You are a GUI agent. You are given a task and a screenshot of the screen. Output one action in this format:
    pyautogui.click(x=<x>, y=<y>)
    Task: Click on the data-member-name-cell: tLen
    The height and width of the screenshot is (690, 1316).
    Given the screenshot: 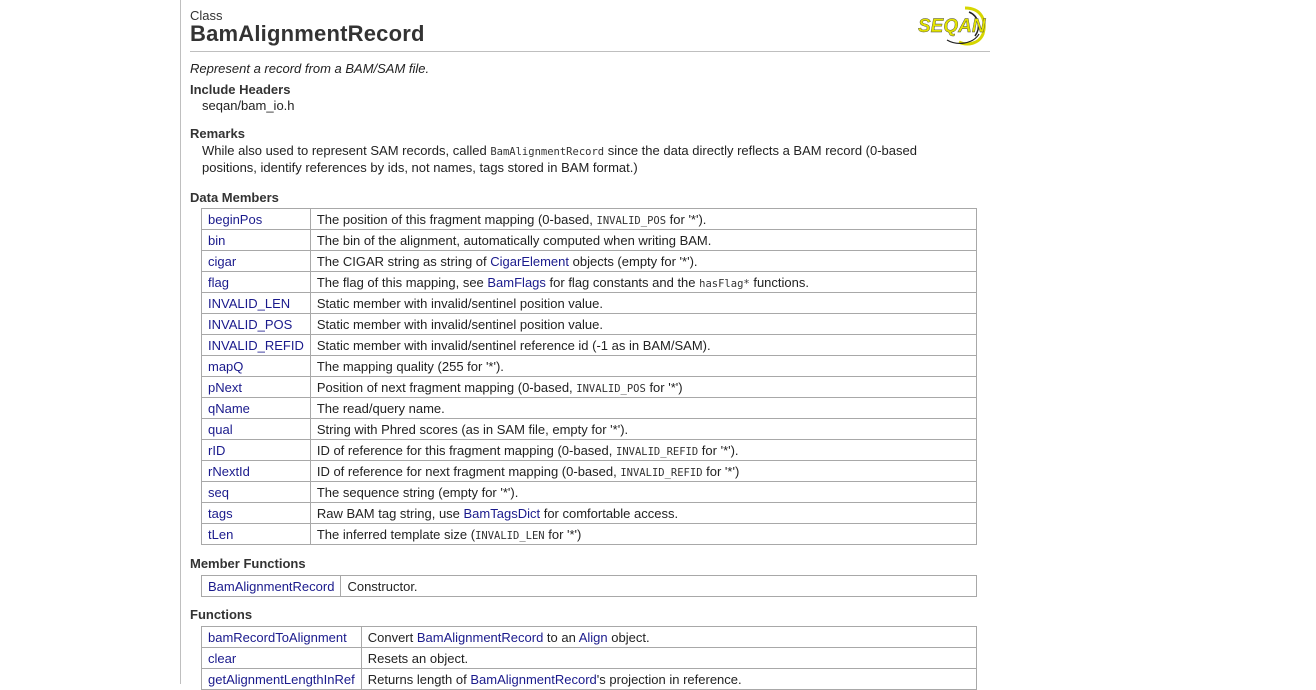 What is the action you would take?
    pyautogui.click(x=256, y=534)
    